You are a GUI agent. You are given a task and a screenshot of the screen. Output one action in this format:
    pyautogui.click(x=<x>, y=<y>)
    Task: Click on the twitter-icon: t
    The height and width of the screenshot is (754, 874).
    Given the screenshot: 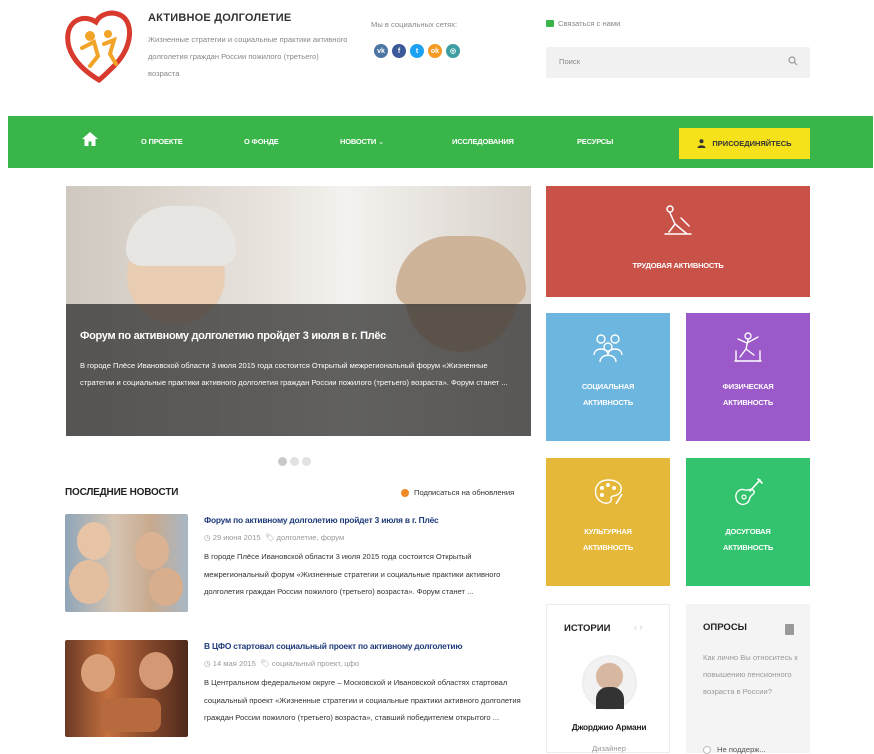 What is the action you would take?
    pyautogui.click(x=417, y=51)
    